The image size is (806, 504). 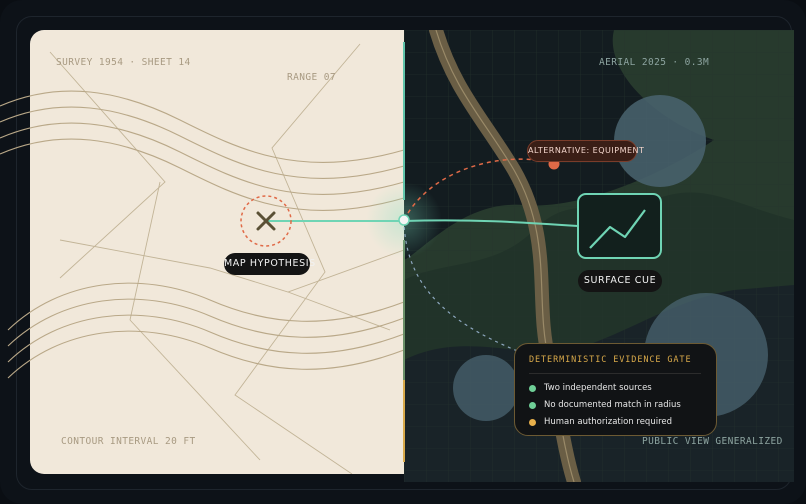 What do you see at coordinates (612, 405) in the screenshot?
I see `gate-item-text: No documented match in radius` at bounding box center [612, 405].